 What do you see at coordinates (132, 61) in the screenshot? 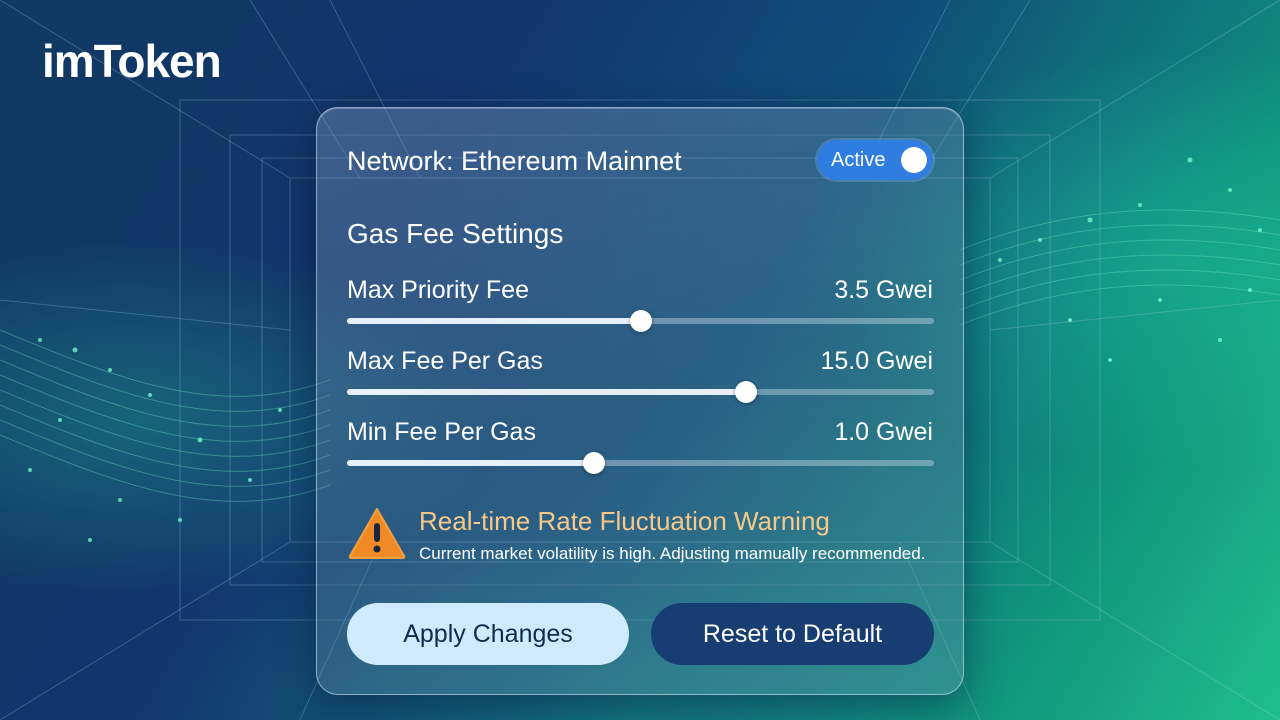
I see `brand-logo: imToken` at bounding box center [132, 61].